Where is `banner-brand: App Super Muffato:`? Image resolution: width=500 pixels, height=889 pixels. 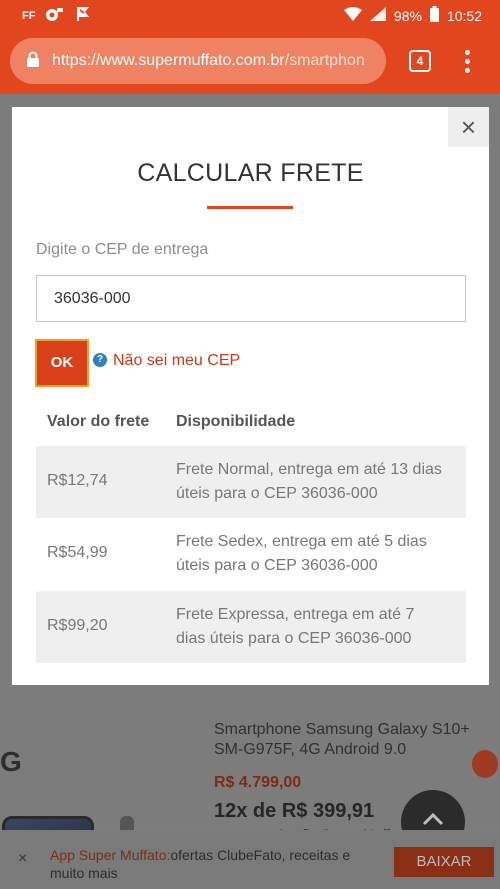
banner-brand: App Super Muffato: is located at coordinates (110, 855).